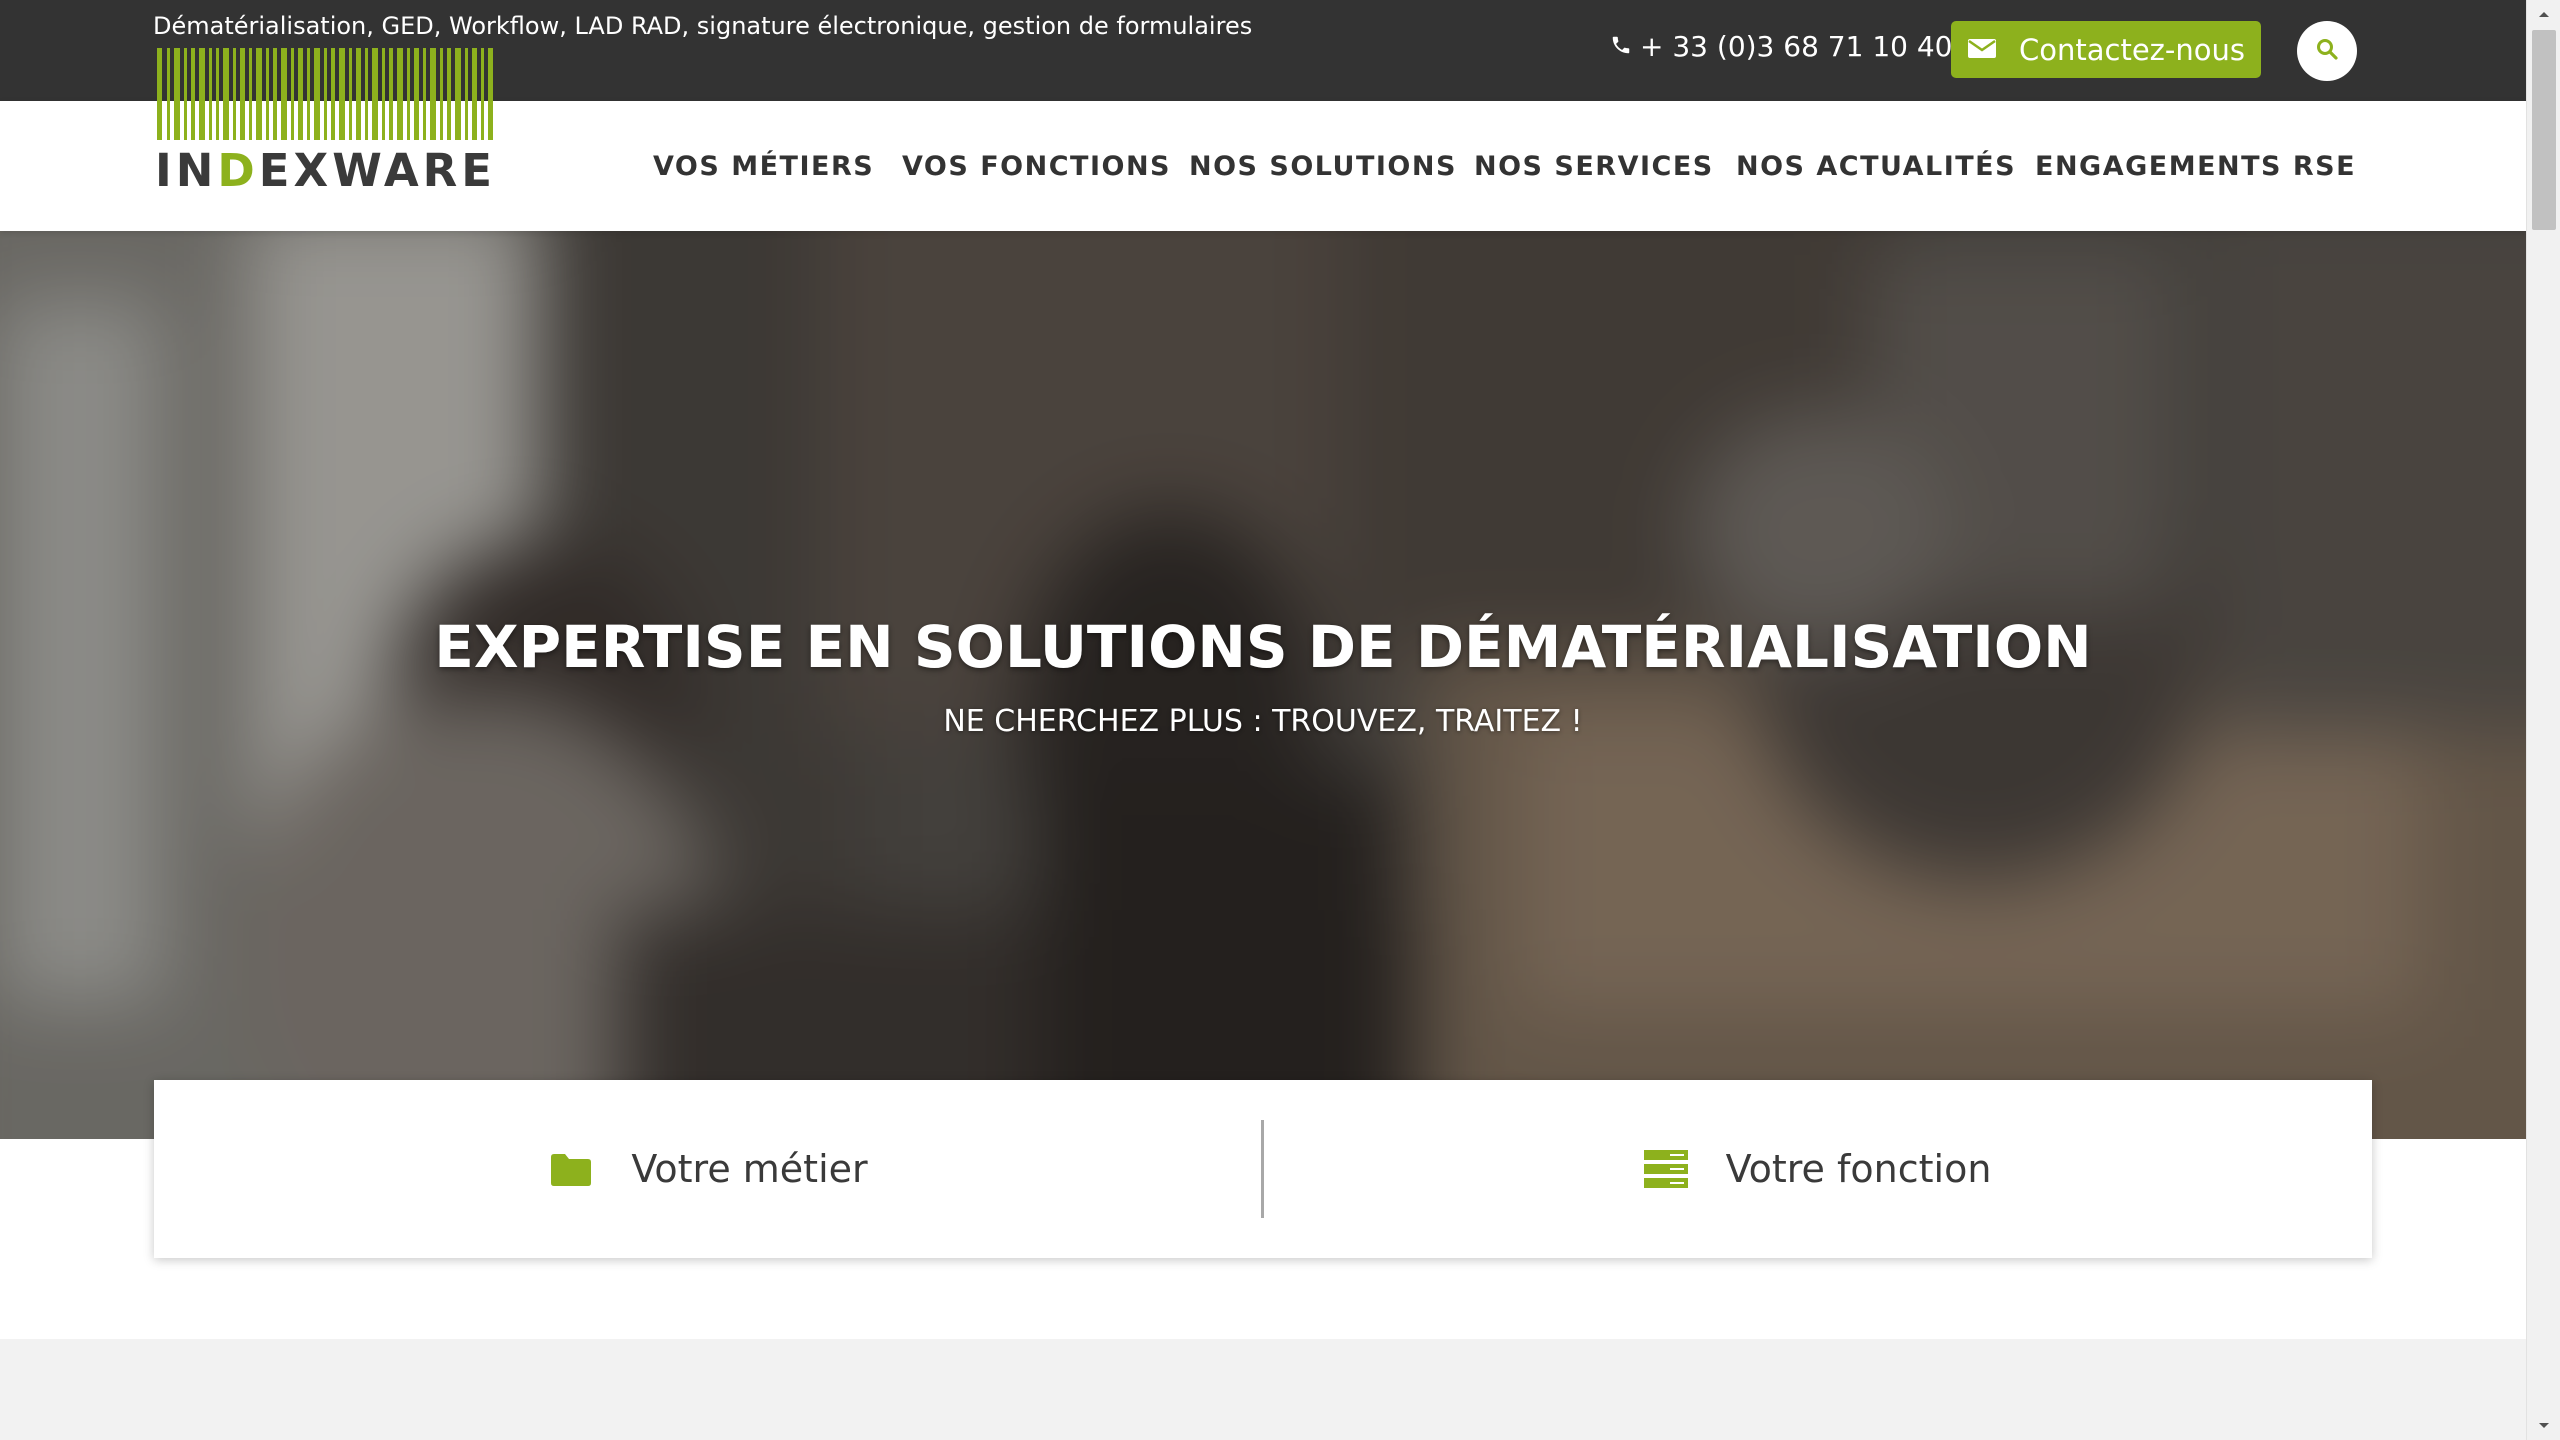  I want to click on barcode-logo-icon, so click(325, 94).